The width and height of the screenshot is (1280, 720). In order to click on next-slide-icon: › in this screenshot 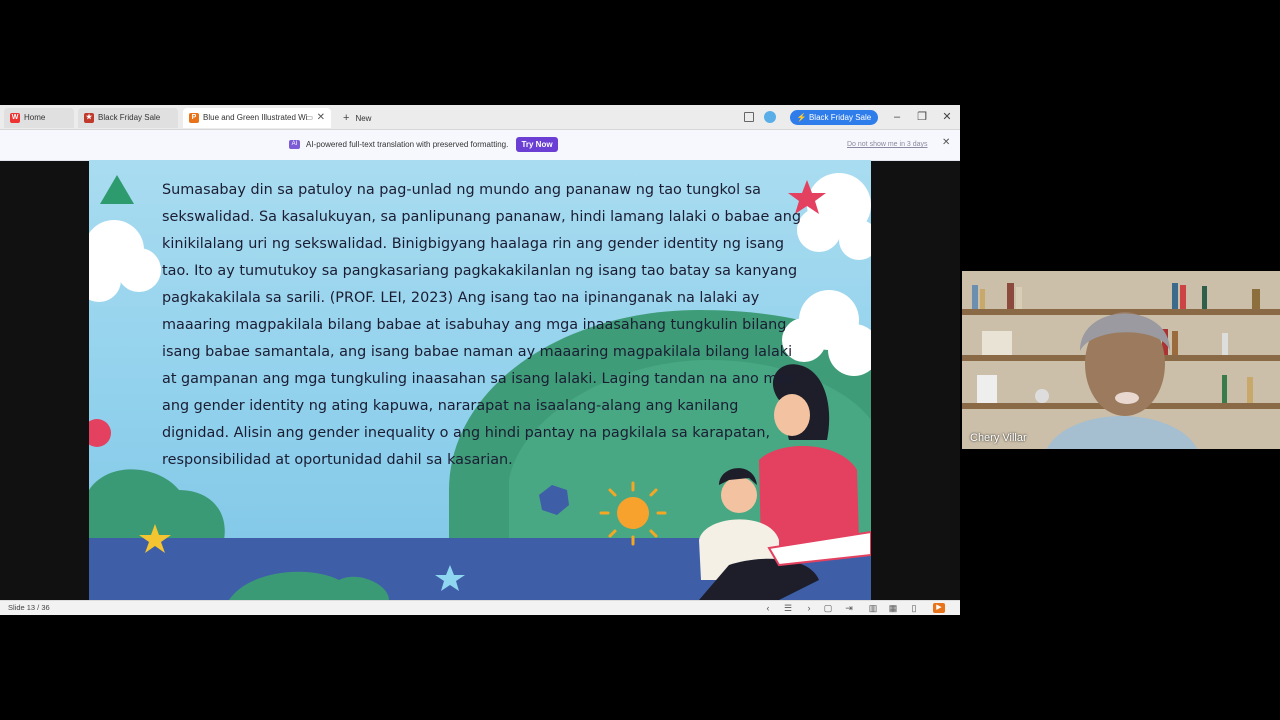, I will do `click(809, 608)`.